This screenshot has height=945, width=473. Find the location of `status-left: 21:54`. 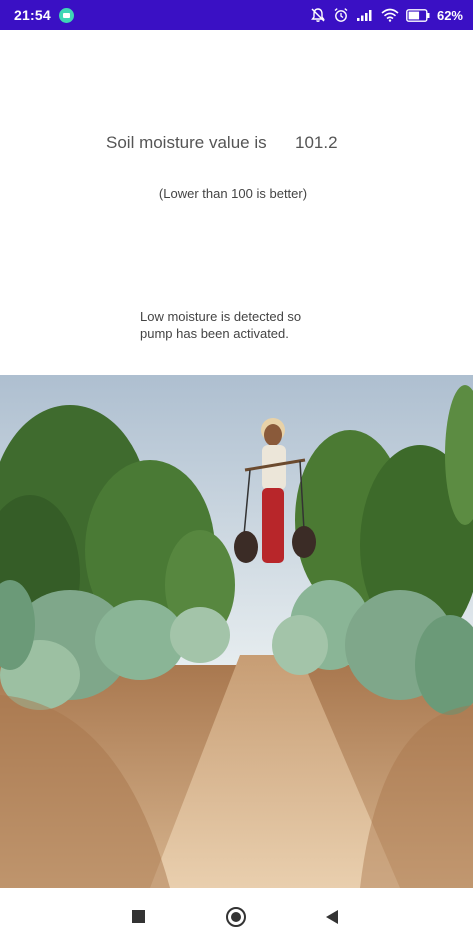

status-left: 21:54 is located at coordinates (44, 15).